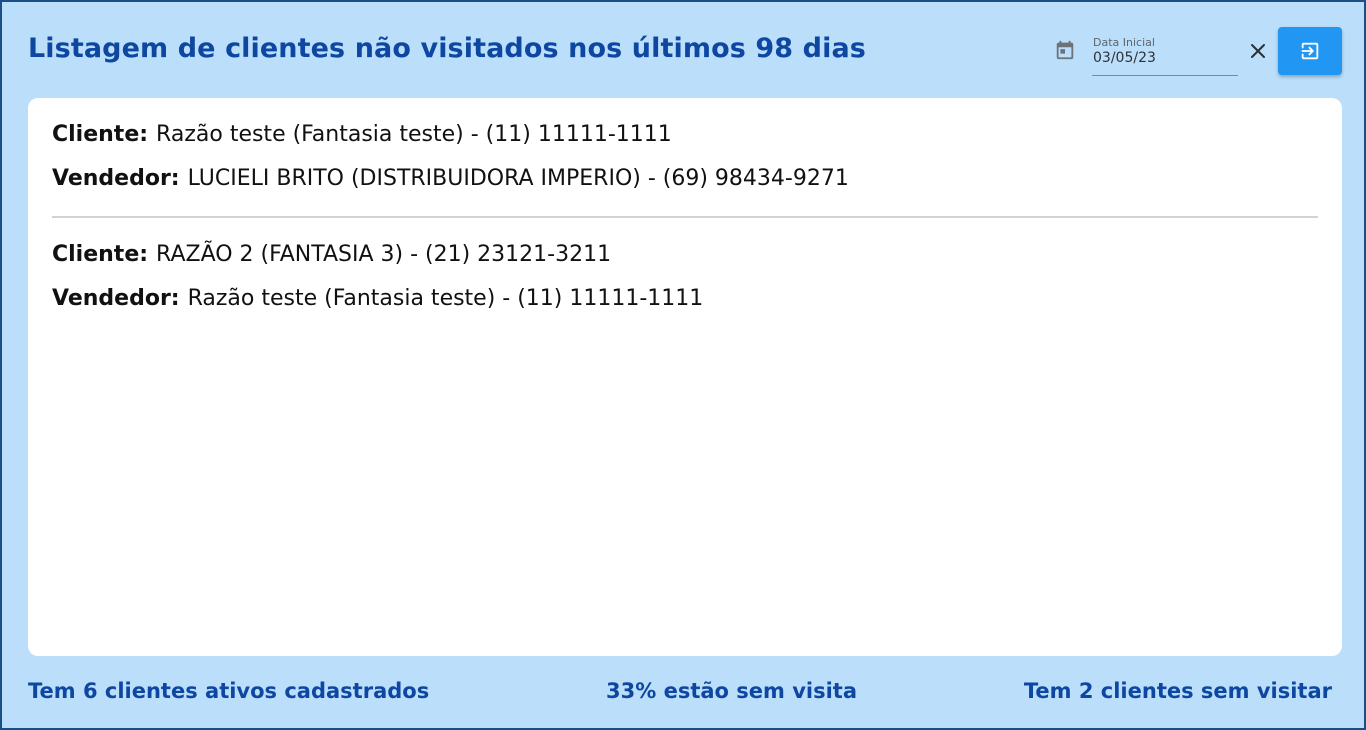 The width and height of the screenshot is (1366, 730). Describe the element at coordinates (1165, 56) in the screenshot. I see `start-date-field: Data Inicial 03/05/23` at that location.